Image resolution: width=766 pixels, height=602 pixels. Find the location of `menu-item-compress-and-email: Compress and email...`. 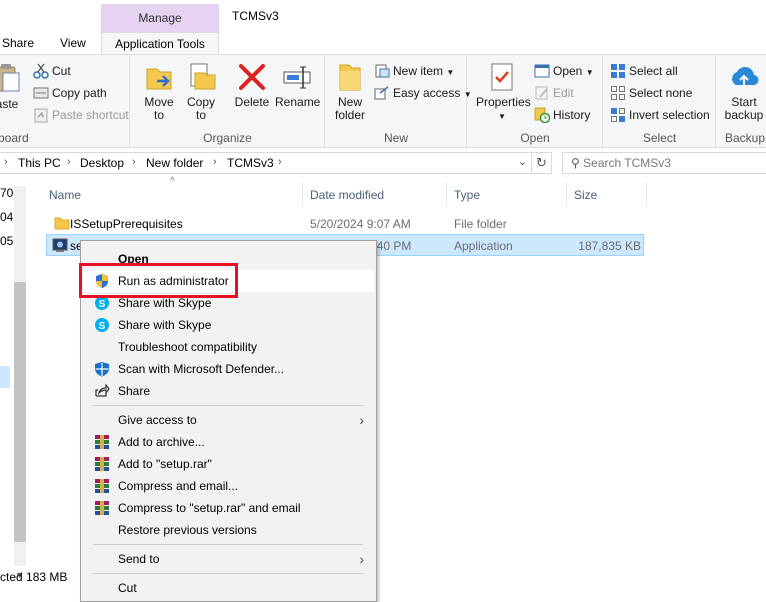

menu-item-compress-and-email: Compress and email... is located at coordinates (228, 486).